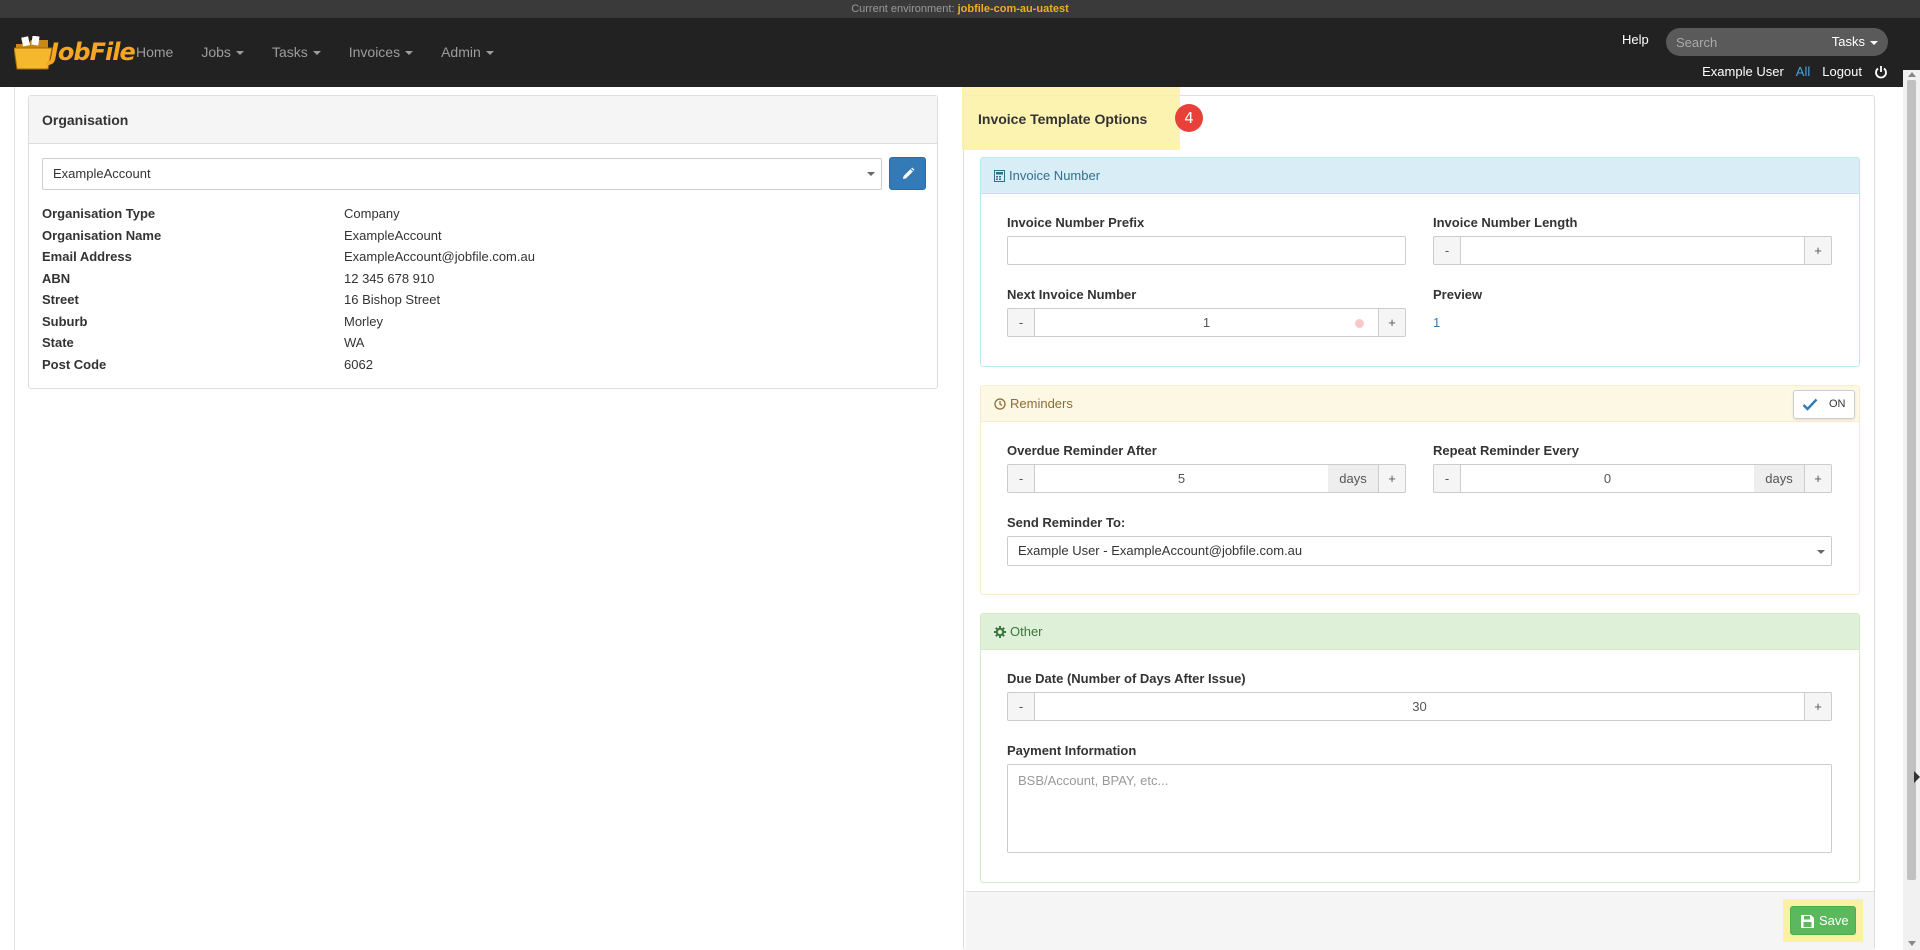  What do you see at coordinates (1026, 631) in the screenshot?
I see `other-heading-label: Other` at bounding box center [1026, 631].